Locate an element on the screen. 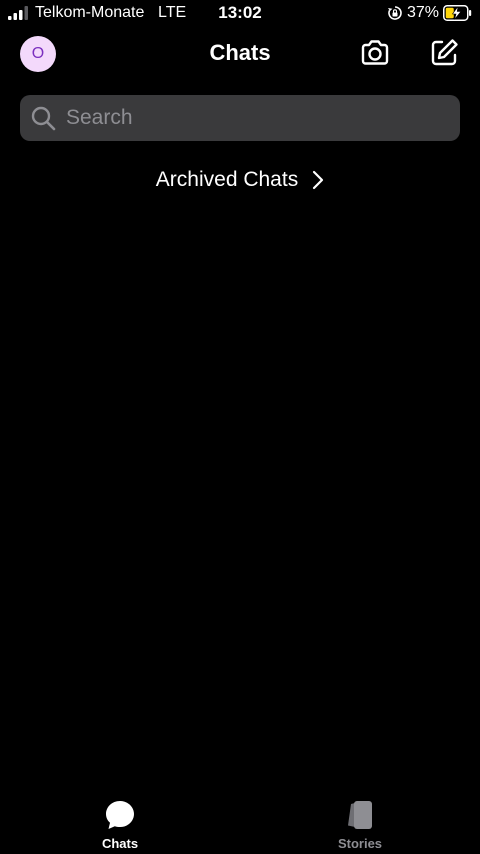 The height and width of the screenshot is (854, 480). page-title: Chats is located at coordinates (240, 52).